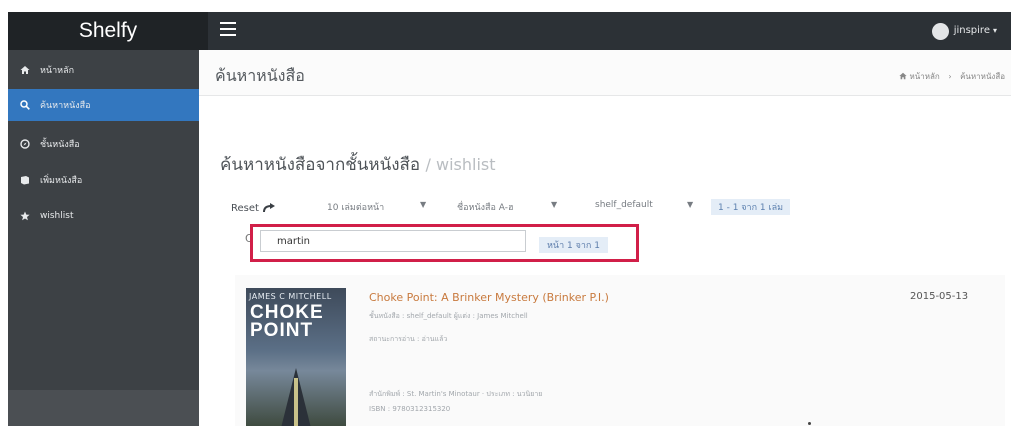 The width and height of the screenshot is (1014, 426). What do you see at coordinates (939, 296) in the screenshot?
I see `book-date: 2015-05-13` at bounding box center [939, 296].